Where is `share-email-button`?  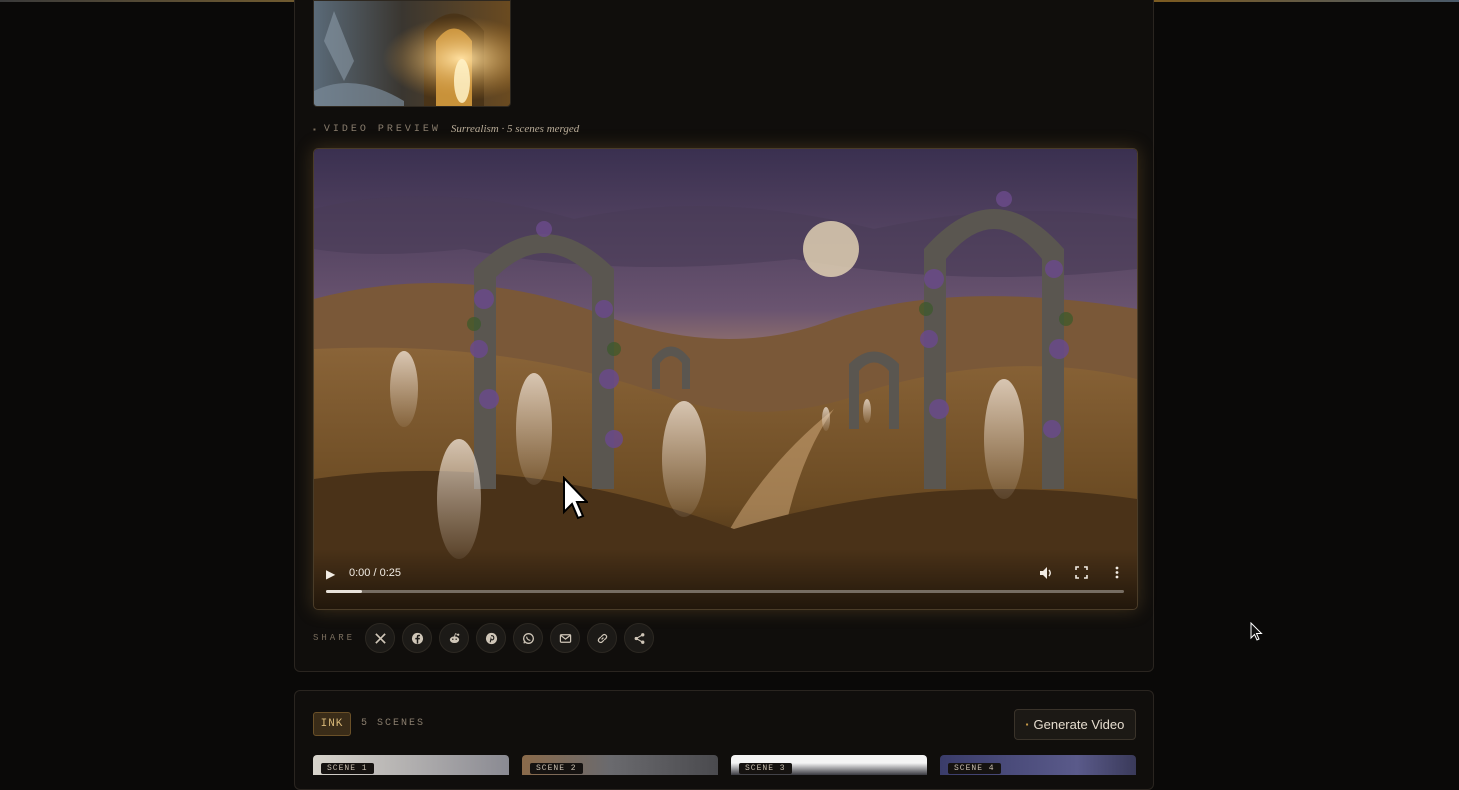
share-email-button is located at coordinates (565, 638).